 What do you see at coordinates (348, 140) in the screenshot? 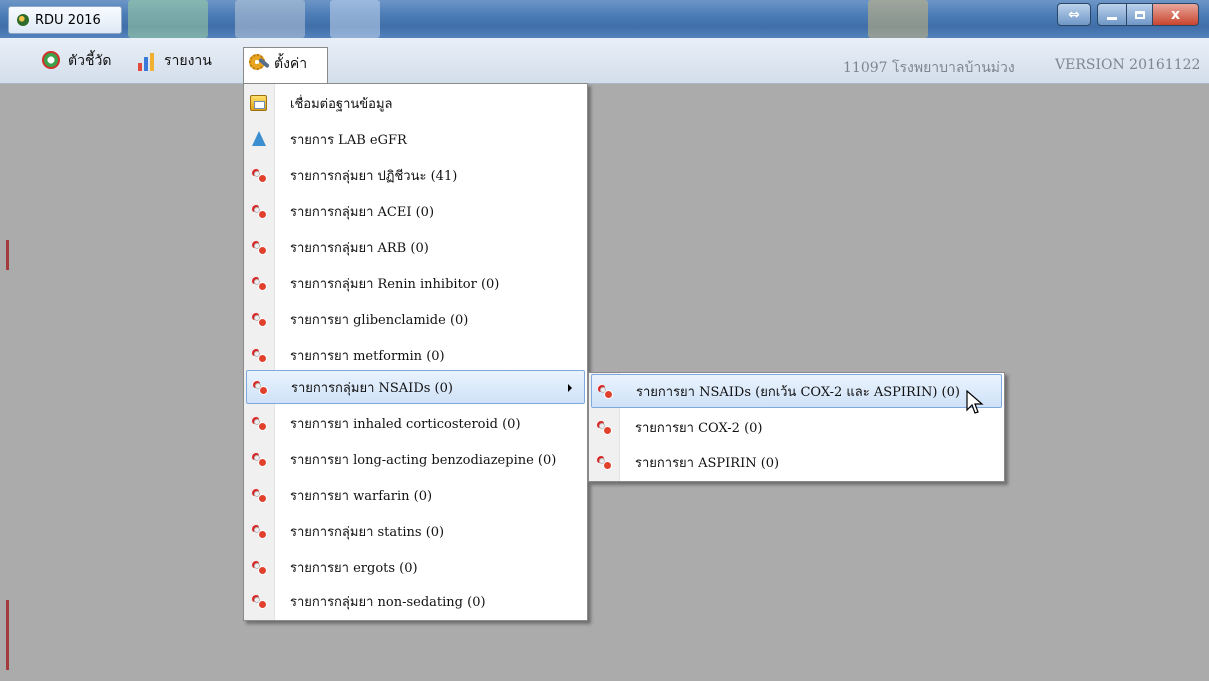
I see `menu-item-label: รายการ LAB eGFR` at bounding box center [348, 140].